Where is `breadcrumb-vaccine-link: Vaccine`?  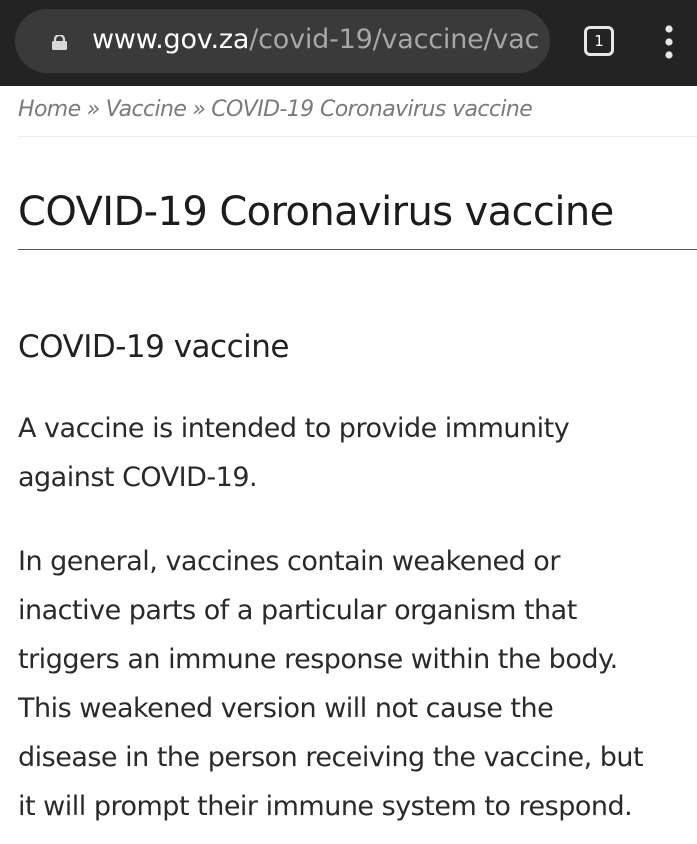 breadcrumb-vaccine-link: Vaccine is located at coordinates (146, 109).